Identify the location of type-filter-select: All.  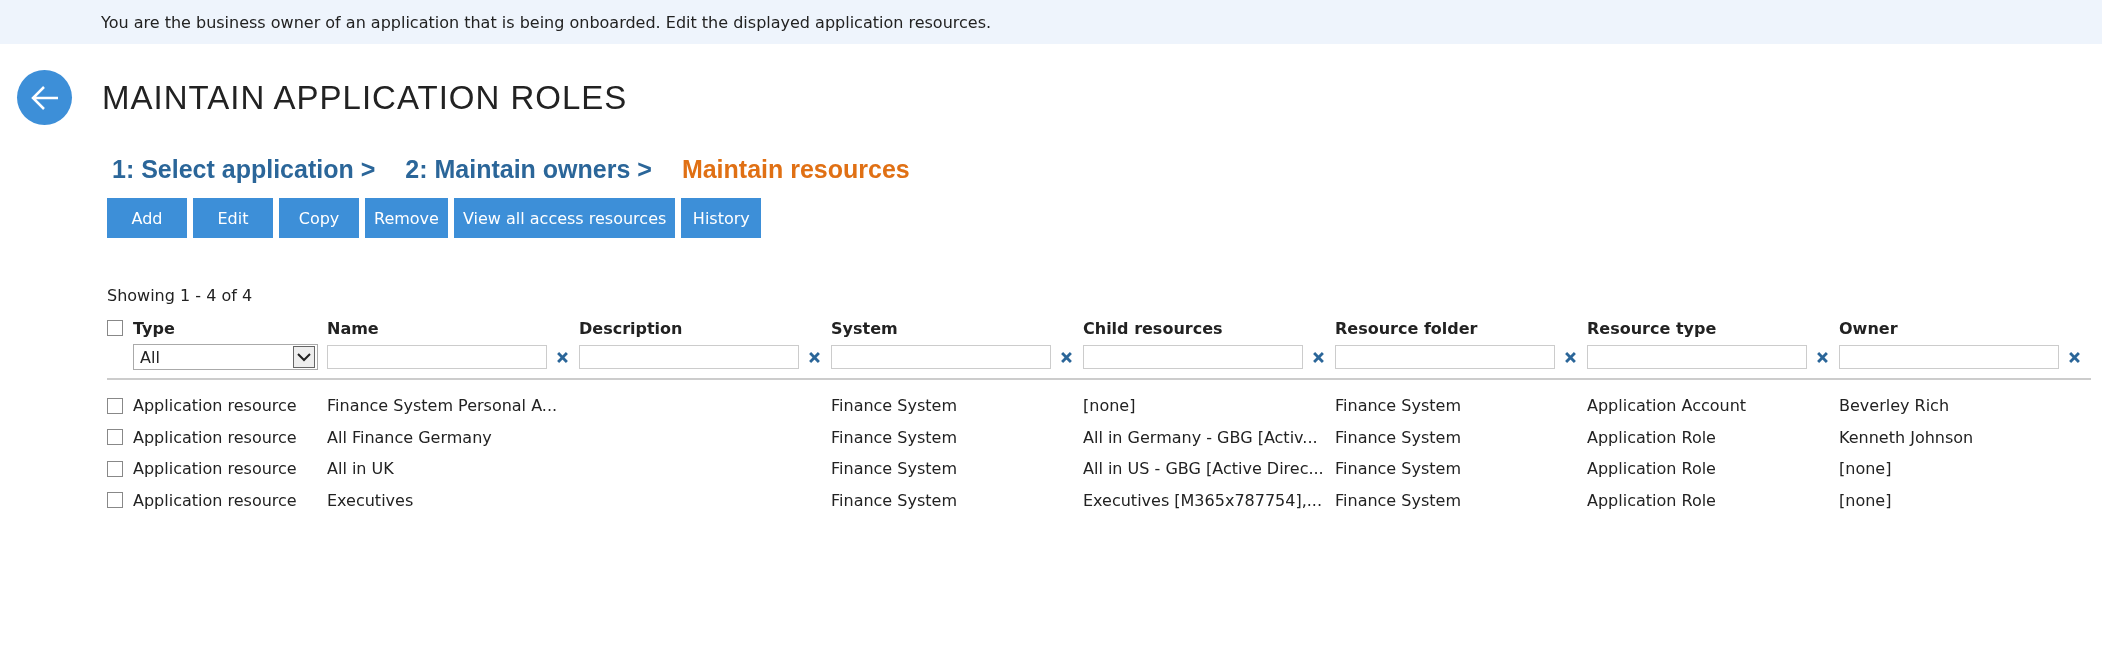
(225, 357).